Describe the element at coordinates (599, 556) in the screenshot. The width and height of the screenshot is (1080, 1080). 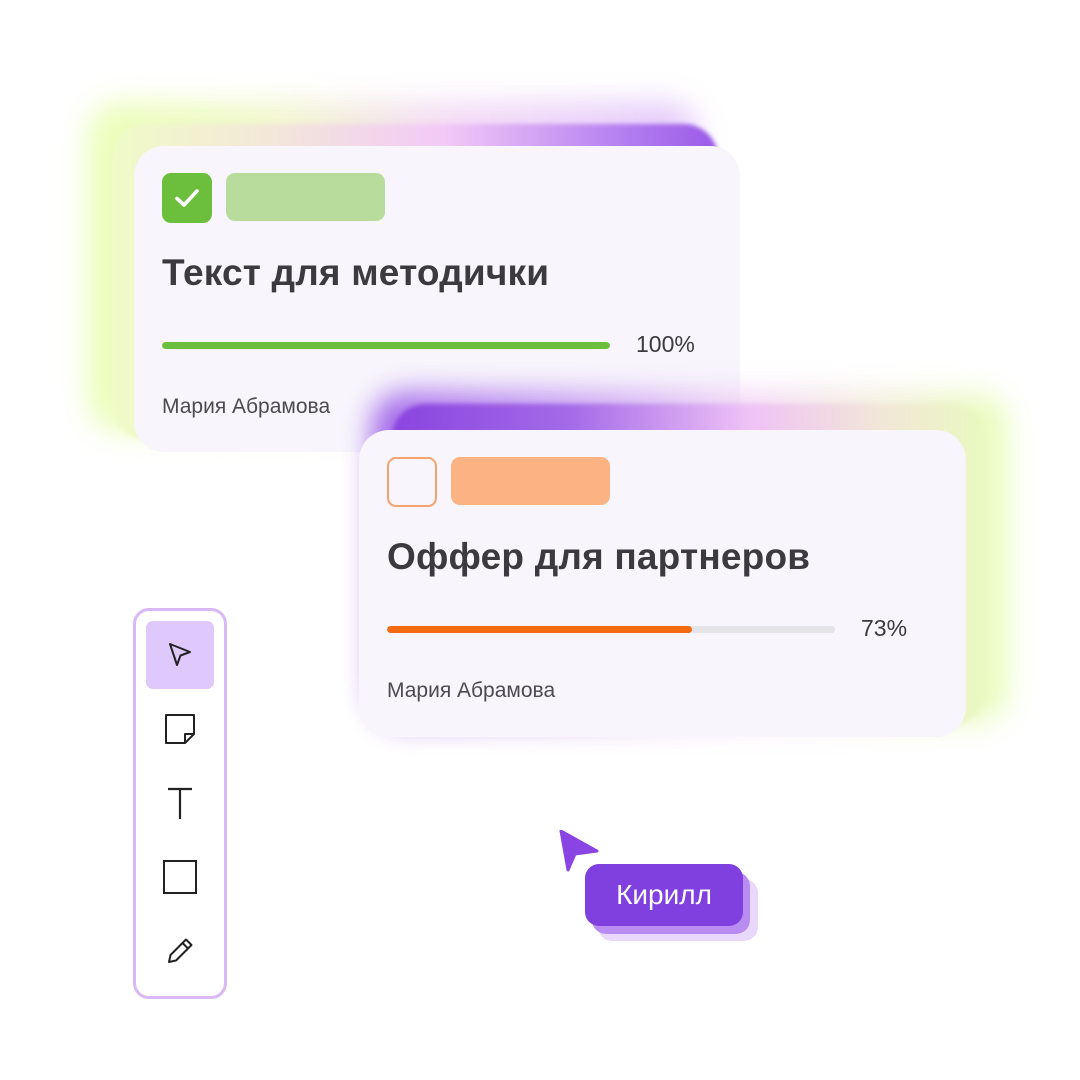
I see `task-title: Оффер для партнеров` at that location.